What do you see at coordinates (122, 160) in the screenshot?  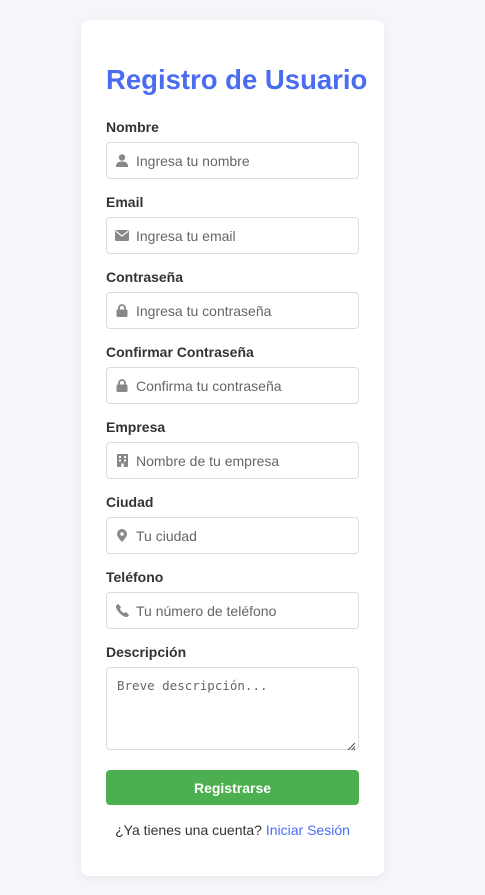 I see `user-icon` at bounding box center [122, 160].